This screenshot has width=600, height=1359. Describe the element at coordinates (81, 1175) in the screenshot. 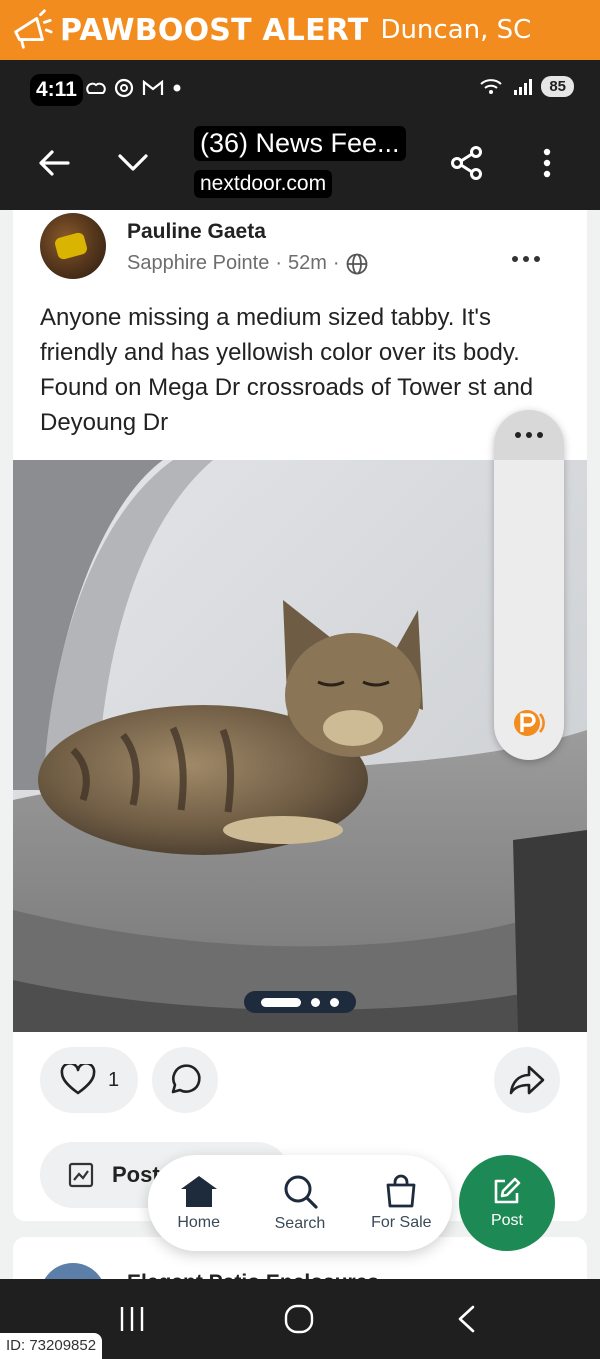

I see `chart-image-icon` at that location.